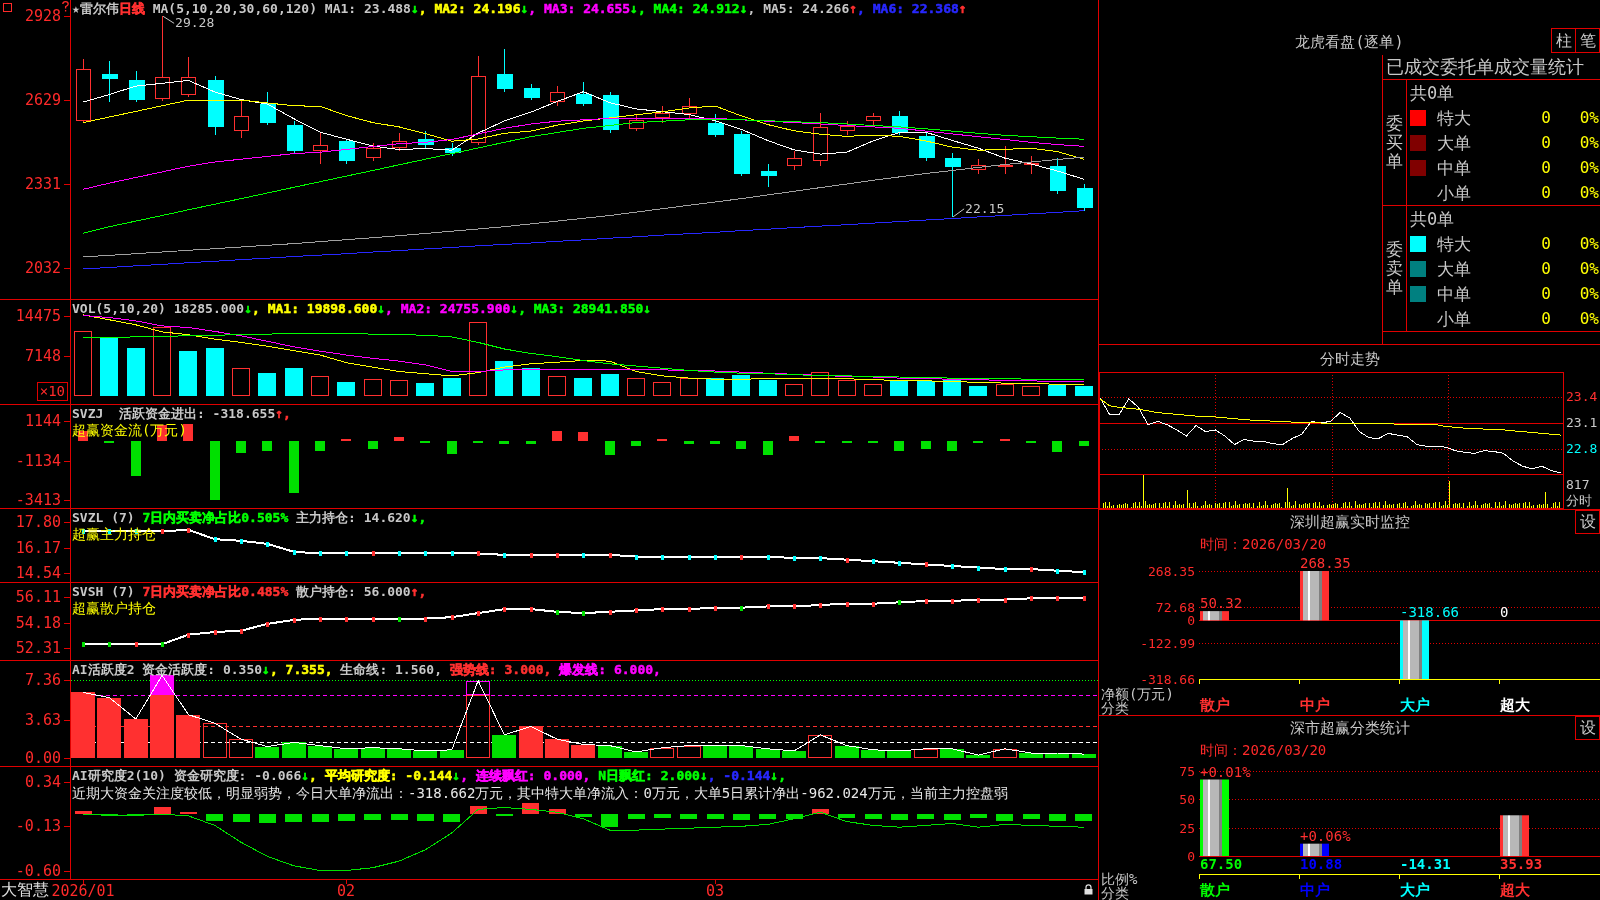  What do you see at coordinates (1454, 167) in the screenshot?
I see `order-size-label: 中单` at bounding box center [1454, 167].